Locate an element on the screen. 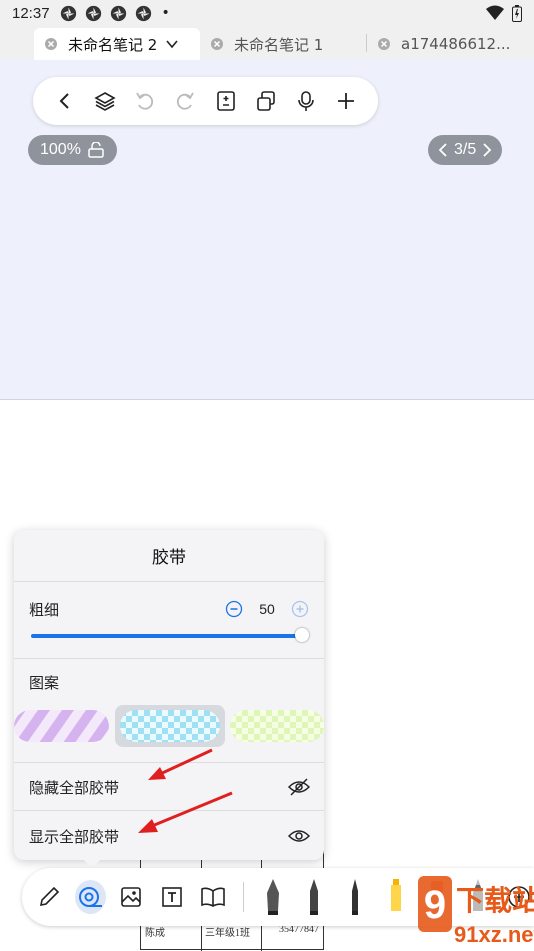  layers-button is located at coordinates (105, 101).